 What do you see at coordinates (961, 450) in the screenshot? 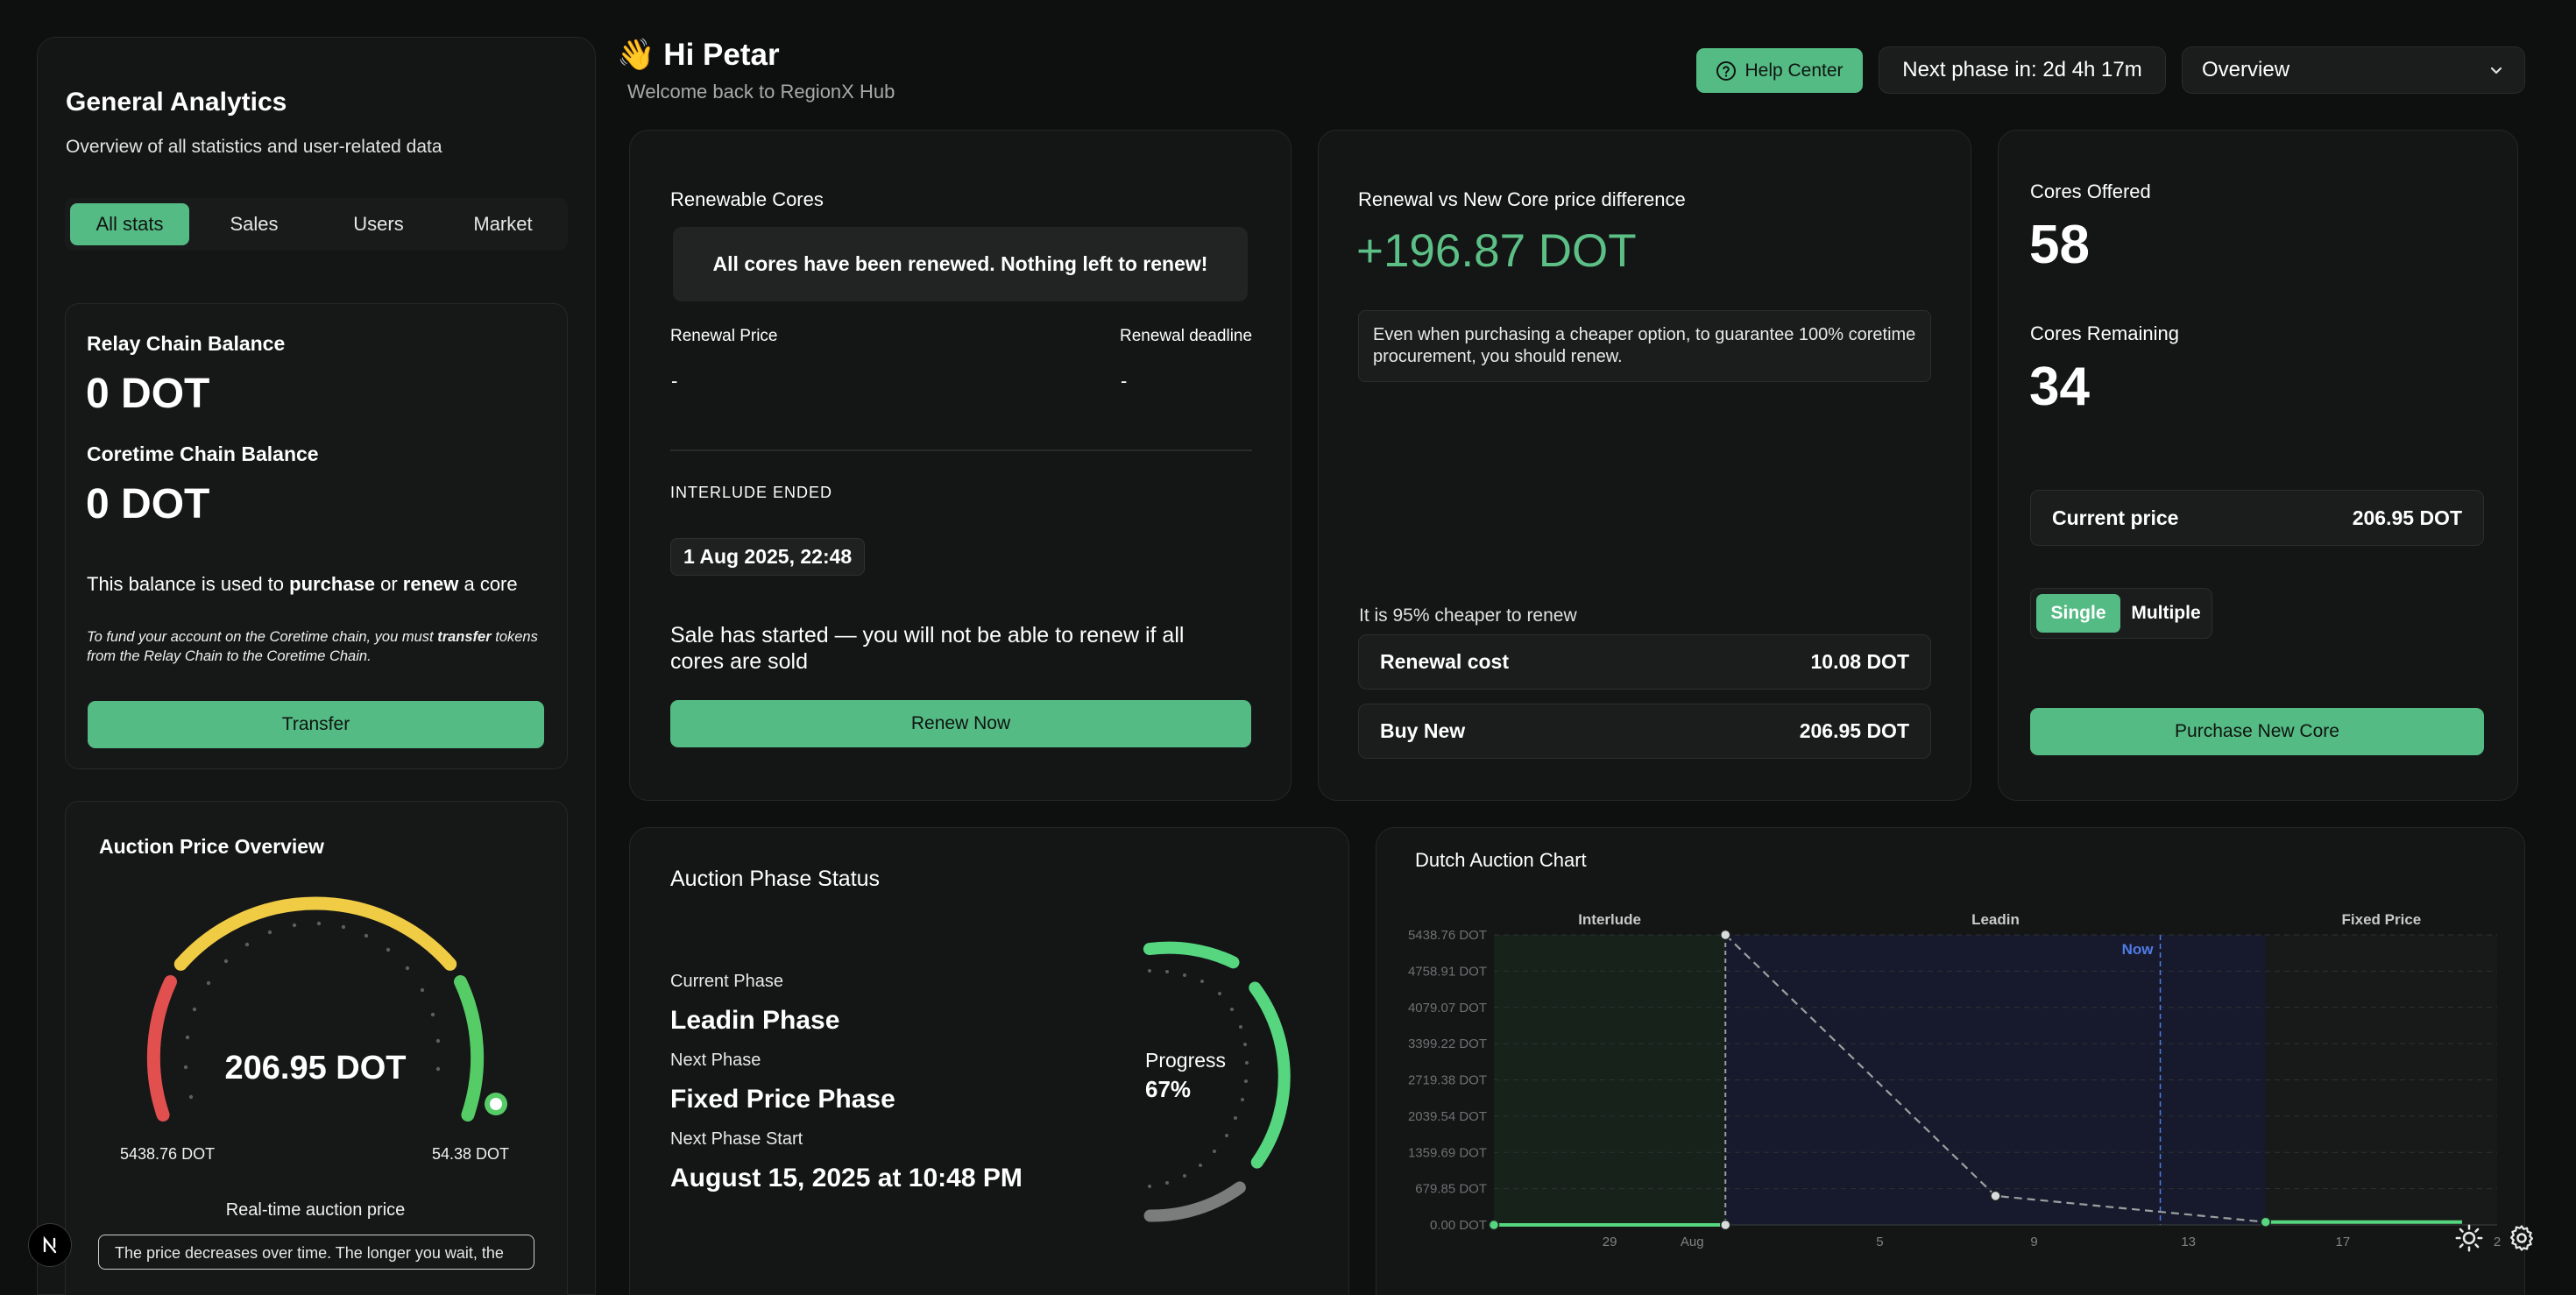
I see `divider` at bounding box center [961, 450].